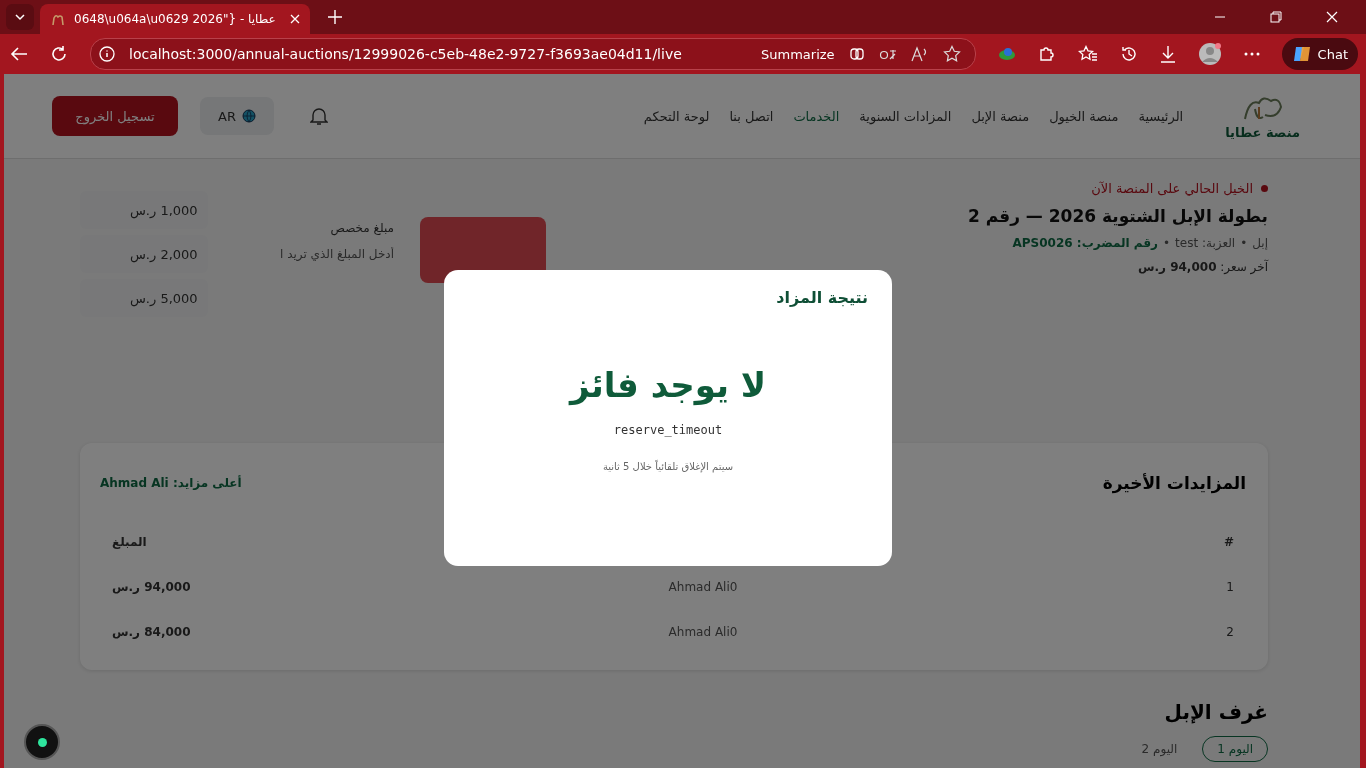 The width and height of the screenshot is (1366, 768). Describe the element at coordinates (19, 54) in the screenshot. I see `back-icon` at that location.